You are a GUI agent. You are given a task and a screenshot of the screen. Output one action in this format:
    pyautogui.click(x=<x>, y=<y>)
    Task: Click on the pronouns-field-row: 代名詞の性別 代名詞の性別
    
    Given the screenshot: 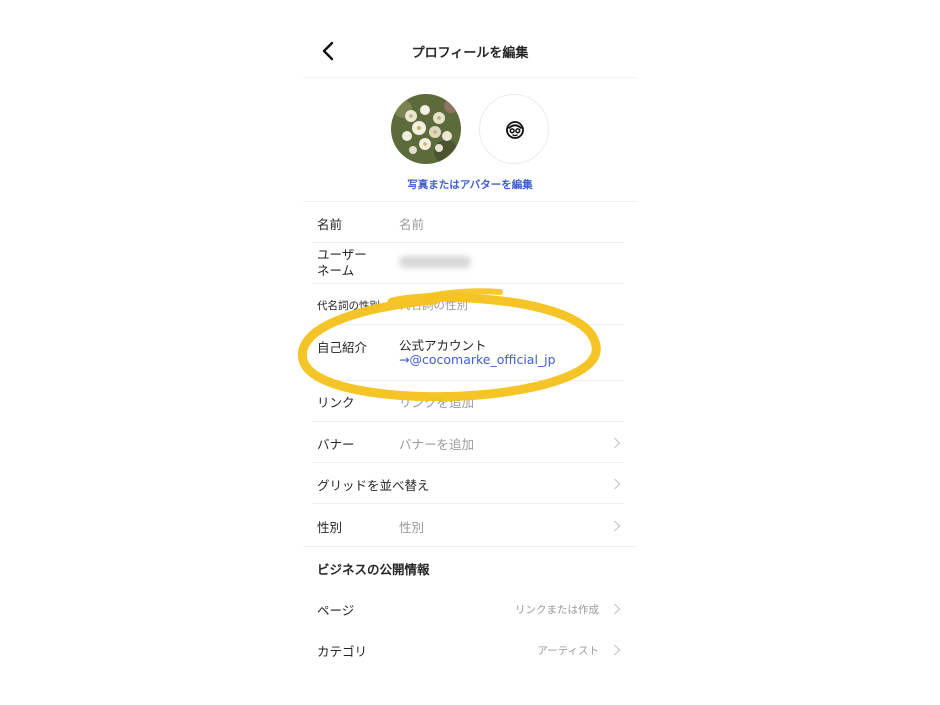 What is the action you would take?
    pyautogui.click(x=470, y=304)
    